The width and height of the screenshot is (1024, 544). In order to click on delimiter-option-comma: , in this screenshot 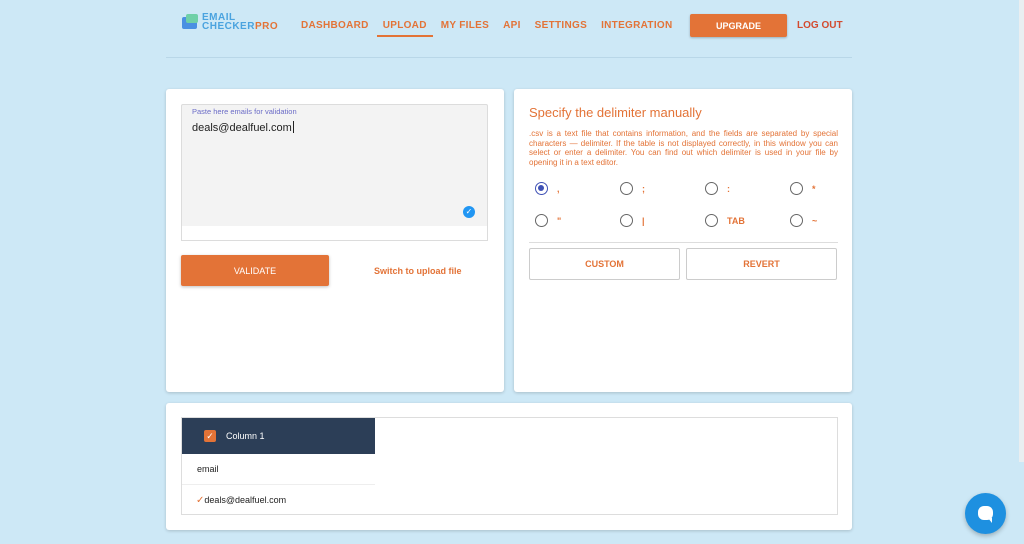, I will do `click(577, 188)`.